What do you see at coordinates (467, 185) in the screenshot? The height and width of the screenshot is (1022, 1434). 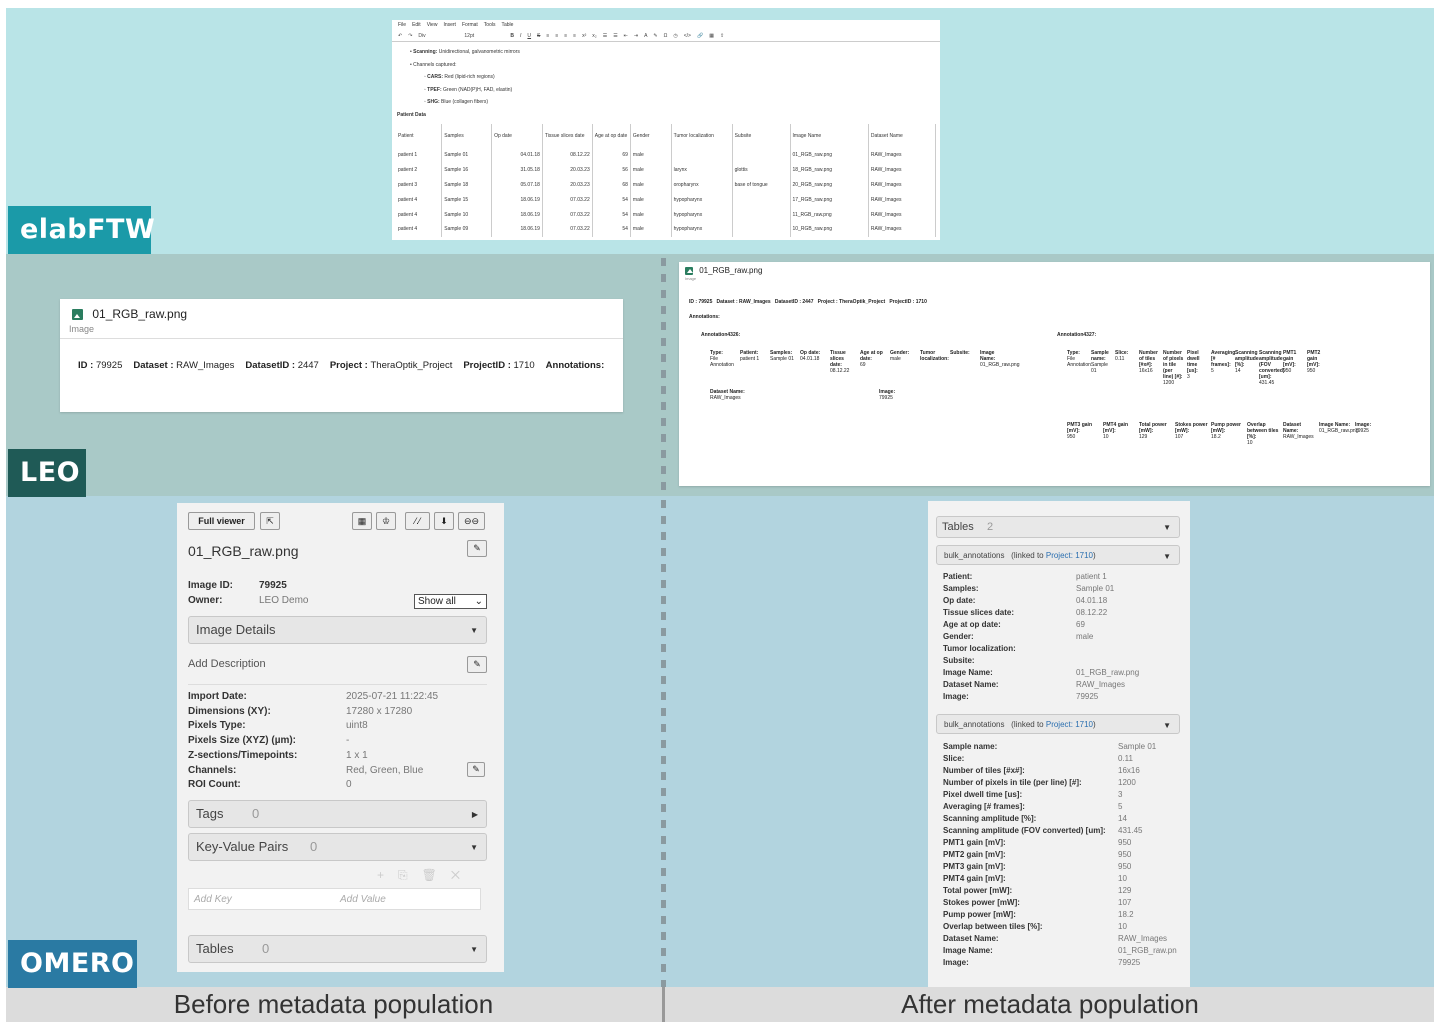 I see `table-cell: Sample 18` at bounding box center [467, 185].